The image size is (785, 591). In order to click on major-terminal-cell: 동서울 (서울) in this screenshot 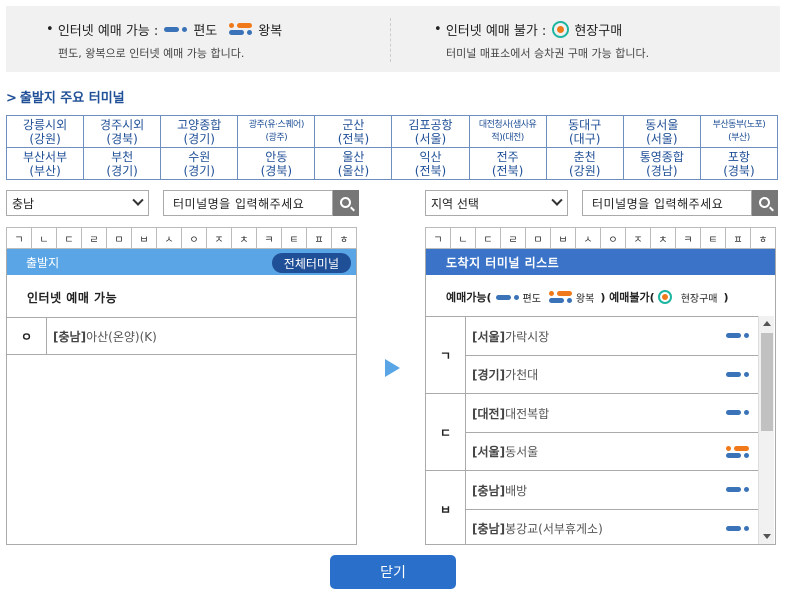, I will do `click(661, 131)`.